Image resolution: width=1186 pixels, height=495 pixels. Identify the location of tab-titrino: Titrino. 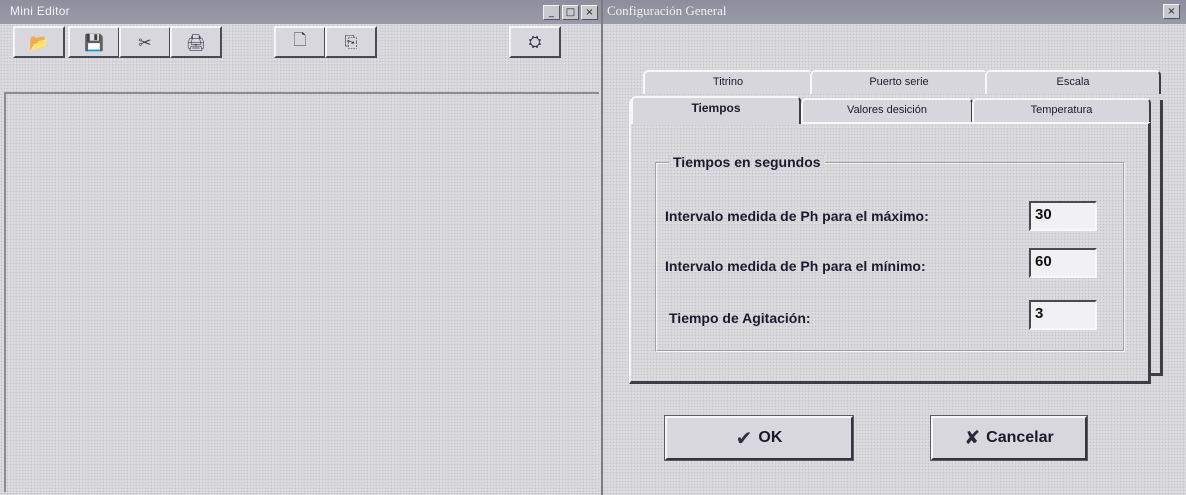
(728, 82).